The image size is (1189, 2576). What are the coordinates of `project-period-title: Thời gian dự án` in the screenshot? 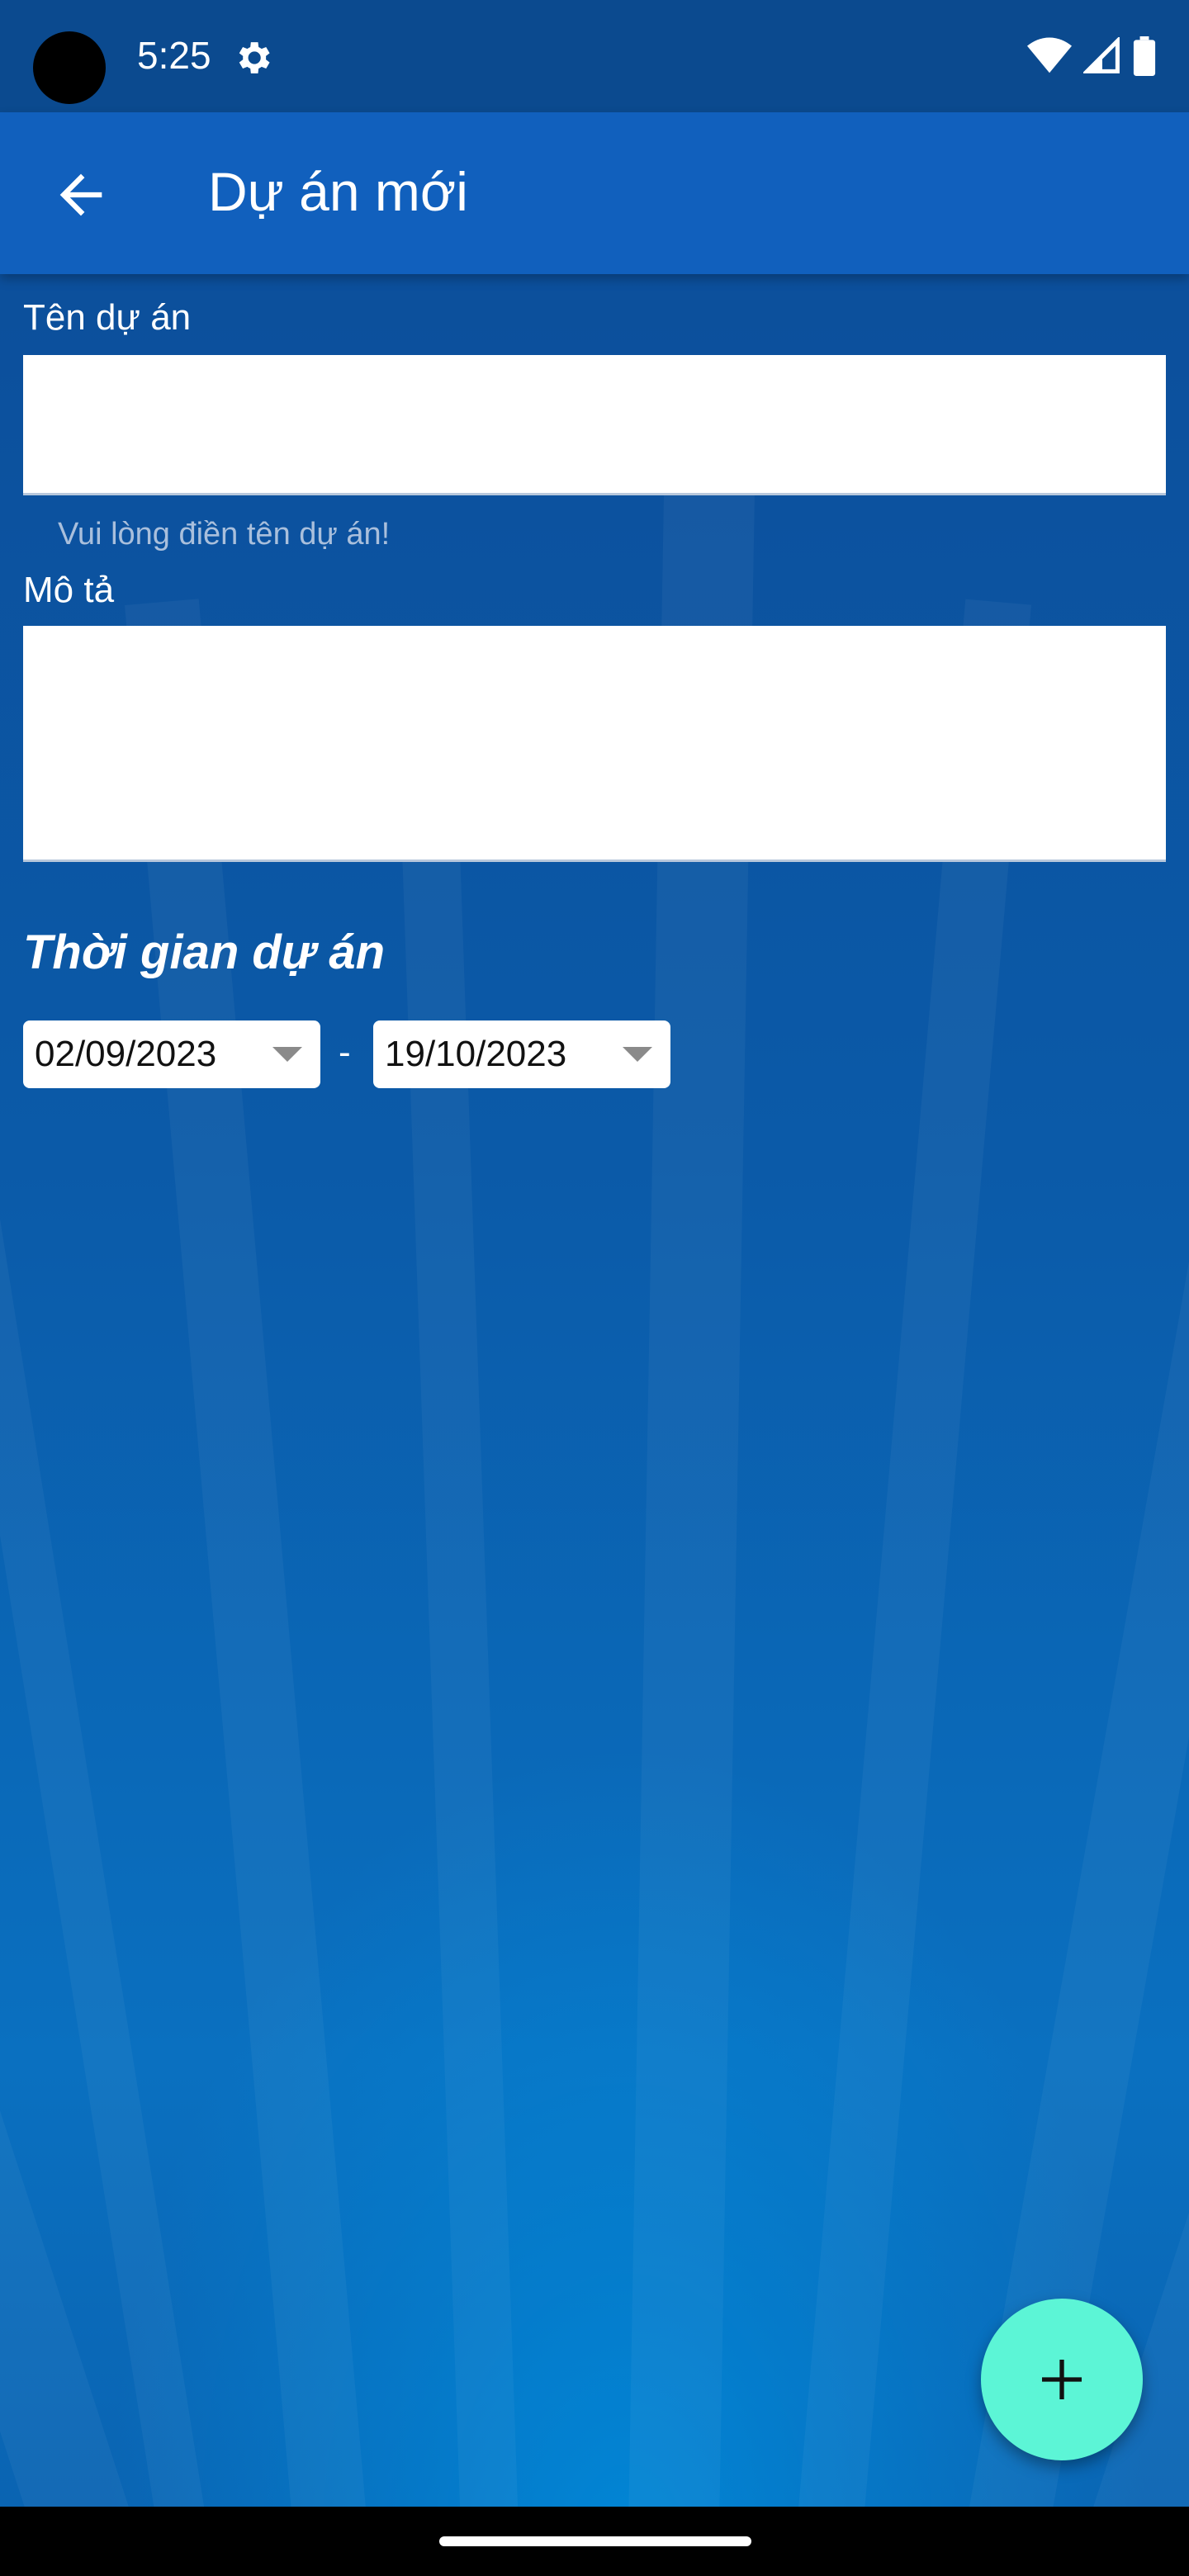 It's located at (204, 952).